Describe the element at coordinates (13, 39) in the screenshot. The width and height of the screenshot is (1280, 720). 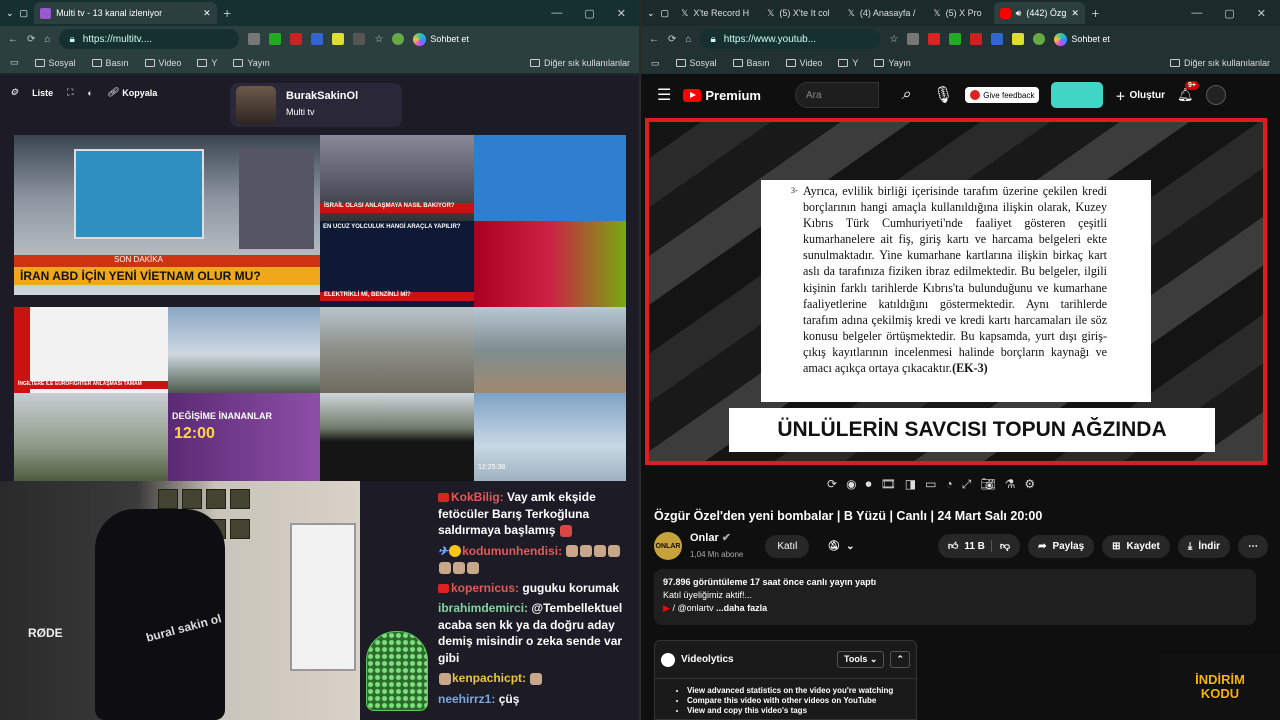
I see `back-icon: ←` at that location.